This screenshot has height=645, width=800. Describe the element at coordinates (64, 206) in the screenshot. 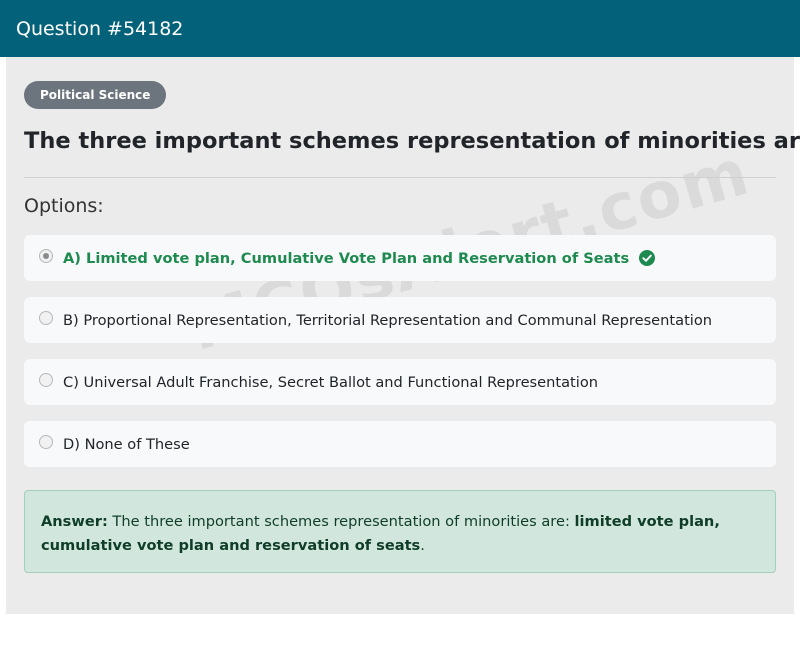

I see `options-heading: Options:` at that location.